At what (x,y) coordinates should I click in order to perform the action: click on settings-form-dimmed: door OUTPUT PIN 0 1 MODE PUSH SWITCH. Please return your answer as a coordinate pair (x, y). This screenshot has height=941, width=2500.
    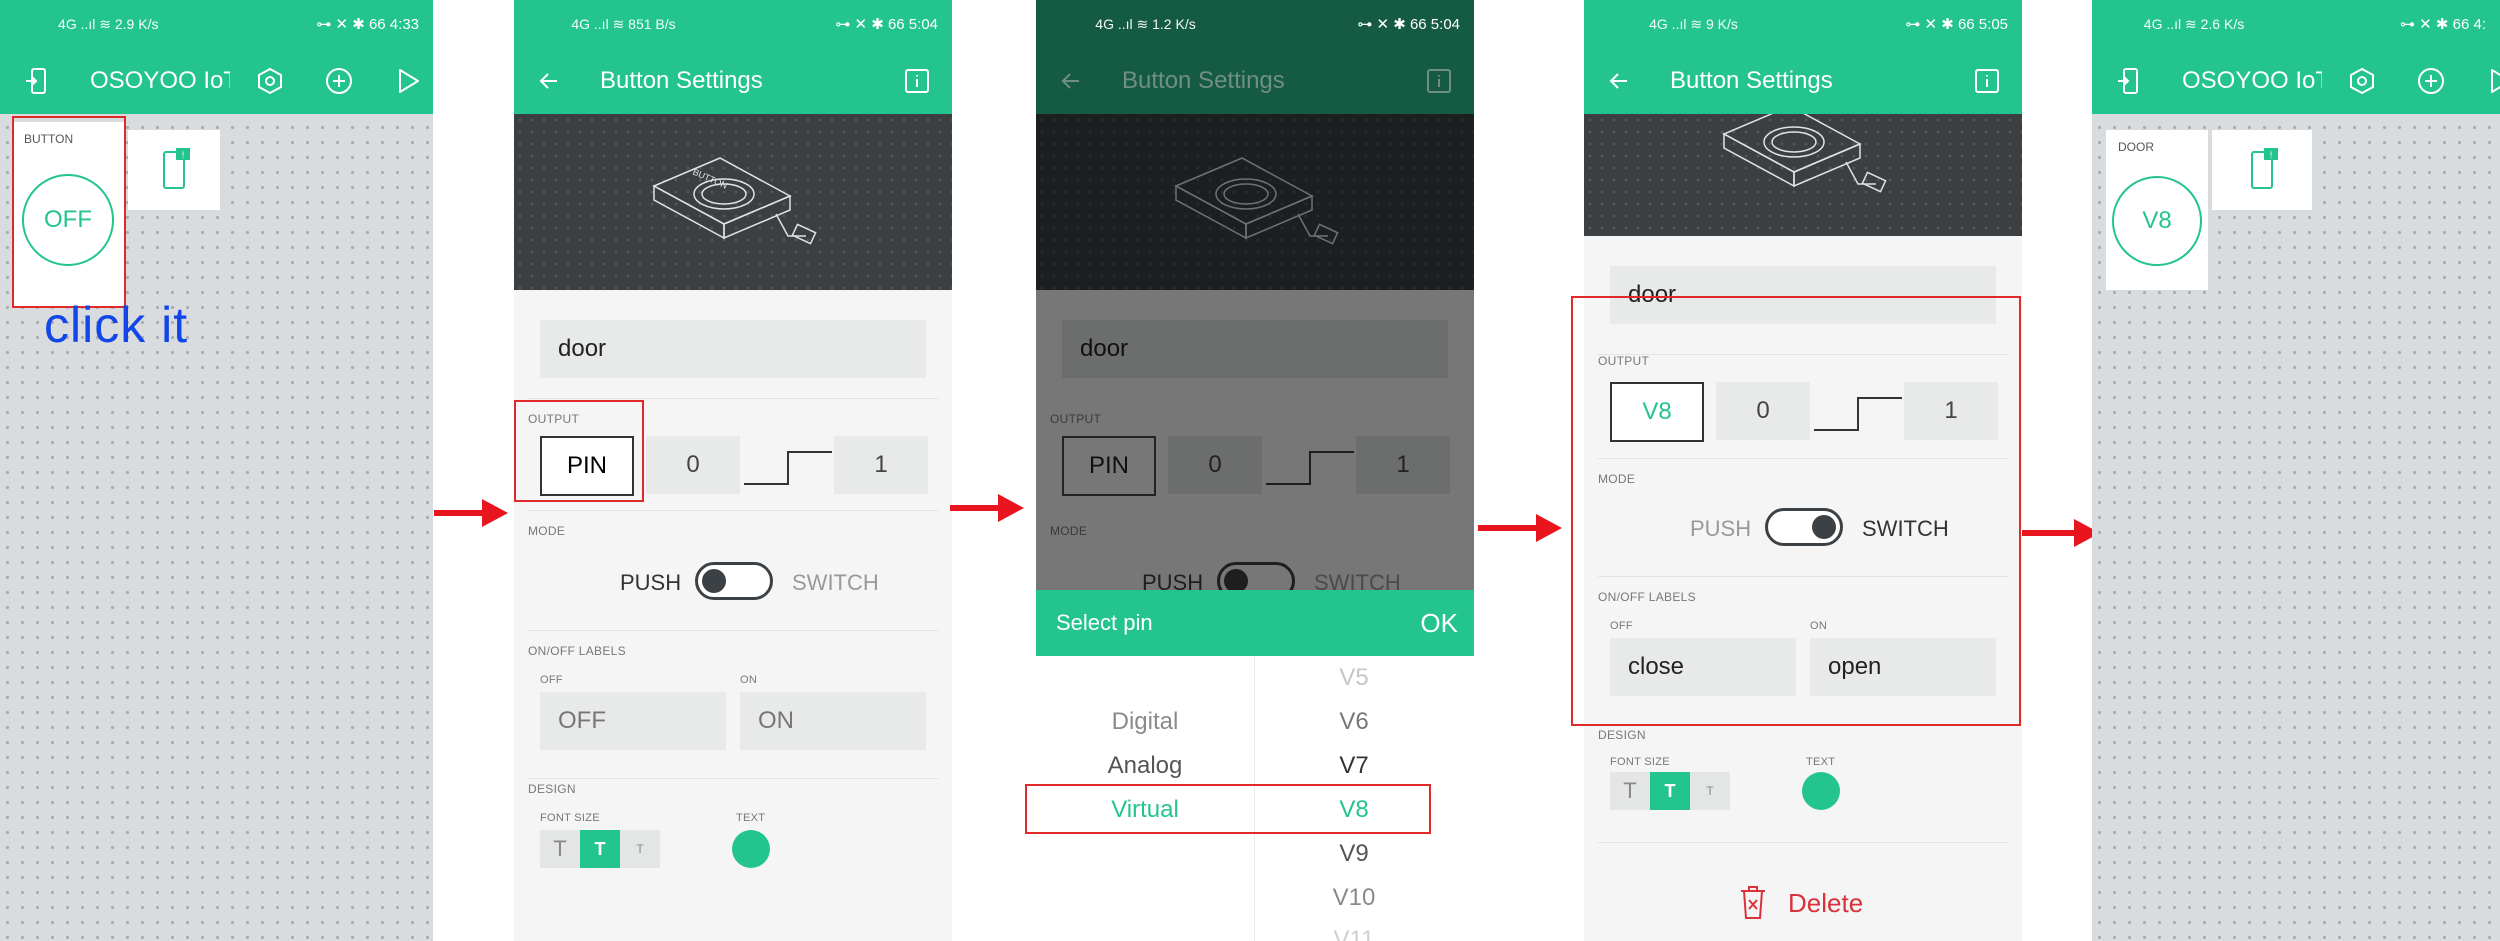
    Looking at the image, I should click on (1255, 445).